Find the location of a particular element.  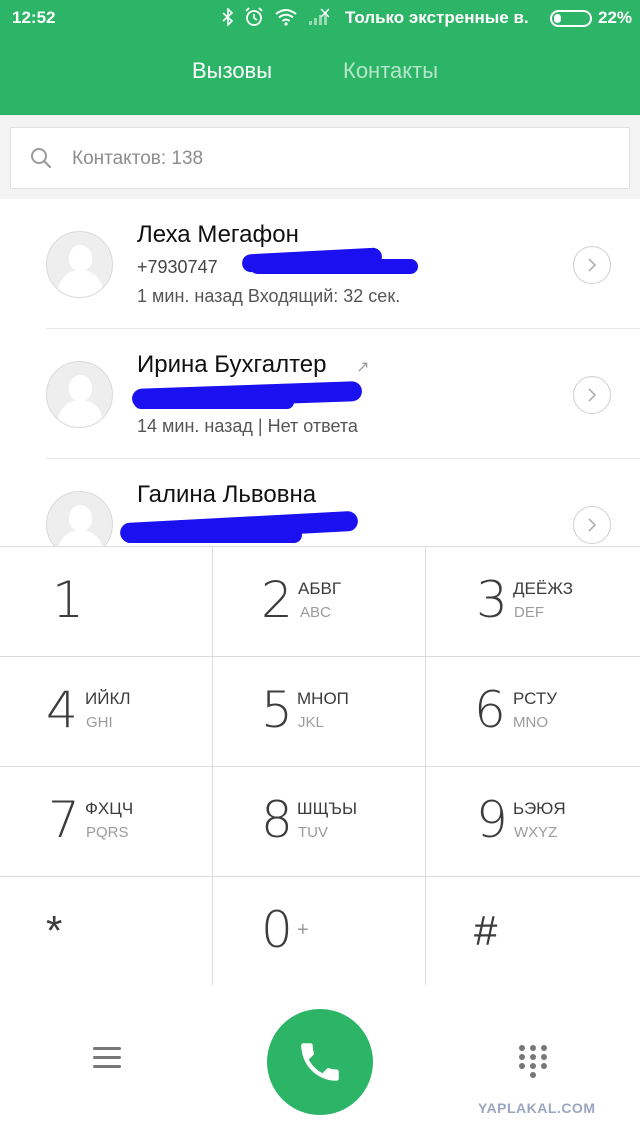

tab-bar: Вызовы Контакты is located at coordinates (320, 78).